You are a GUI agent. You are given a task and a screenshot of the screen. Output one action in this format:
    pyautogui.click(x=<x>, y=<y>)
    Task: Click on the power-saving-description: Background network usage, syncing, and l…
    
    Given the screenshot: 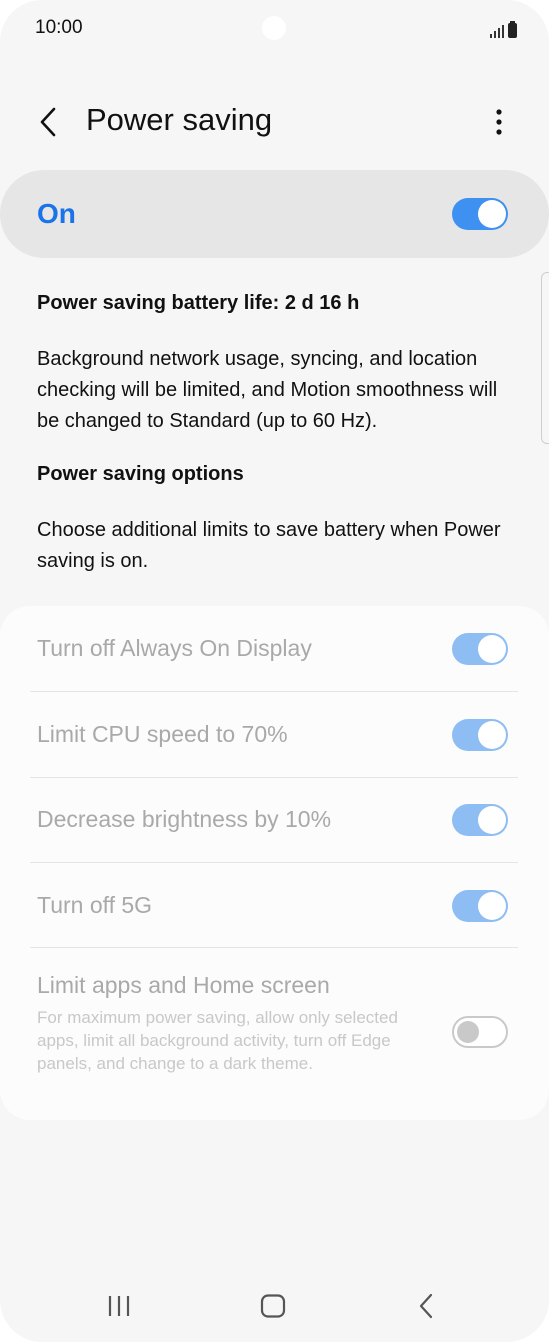 What is the action you would take?
    pyautogui.click(x=267, y=390)
    